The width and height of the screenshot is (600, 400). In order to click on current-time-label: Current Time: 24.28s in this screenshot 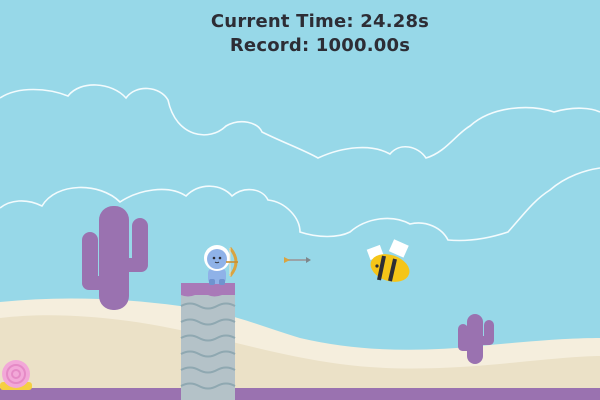, I will do `click(320, 21)`.